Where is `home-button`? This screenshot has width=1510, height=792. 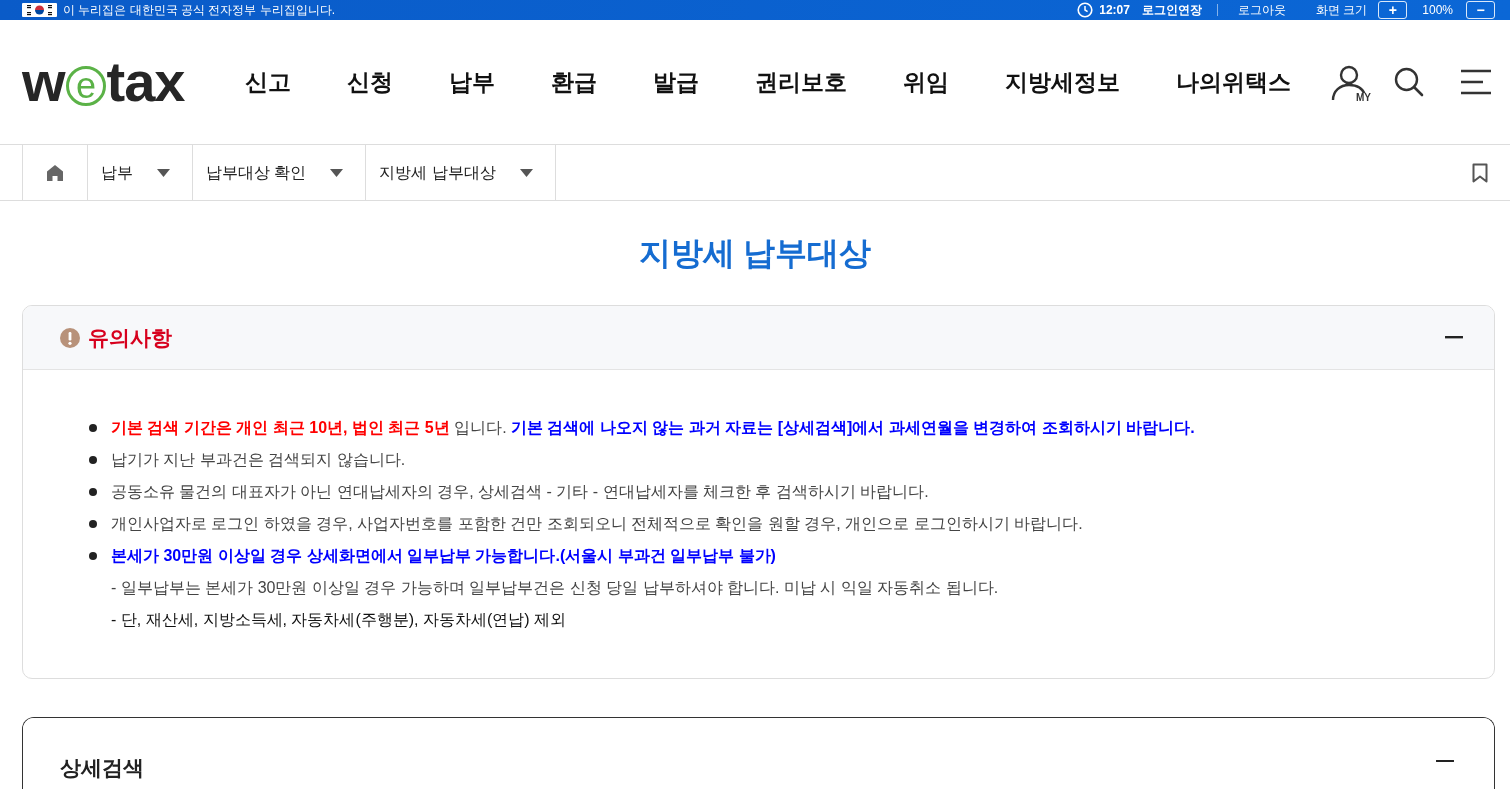 home-button is located at coordinates (55, 172).